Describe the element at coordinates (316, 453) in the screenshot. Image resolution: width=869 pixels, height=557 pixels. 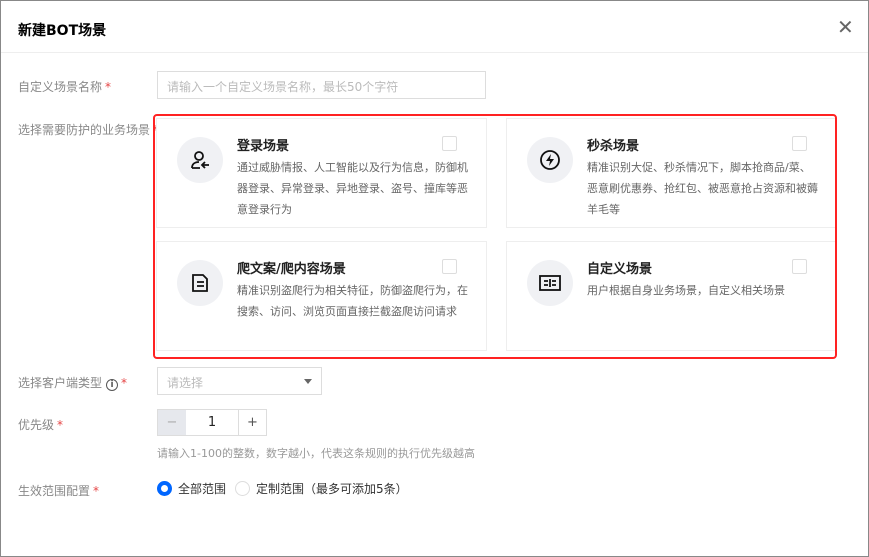
I see `priority-hint: 请输入1-100的整数，数字越小，代表这条规则的执行优先级越高` at that location.